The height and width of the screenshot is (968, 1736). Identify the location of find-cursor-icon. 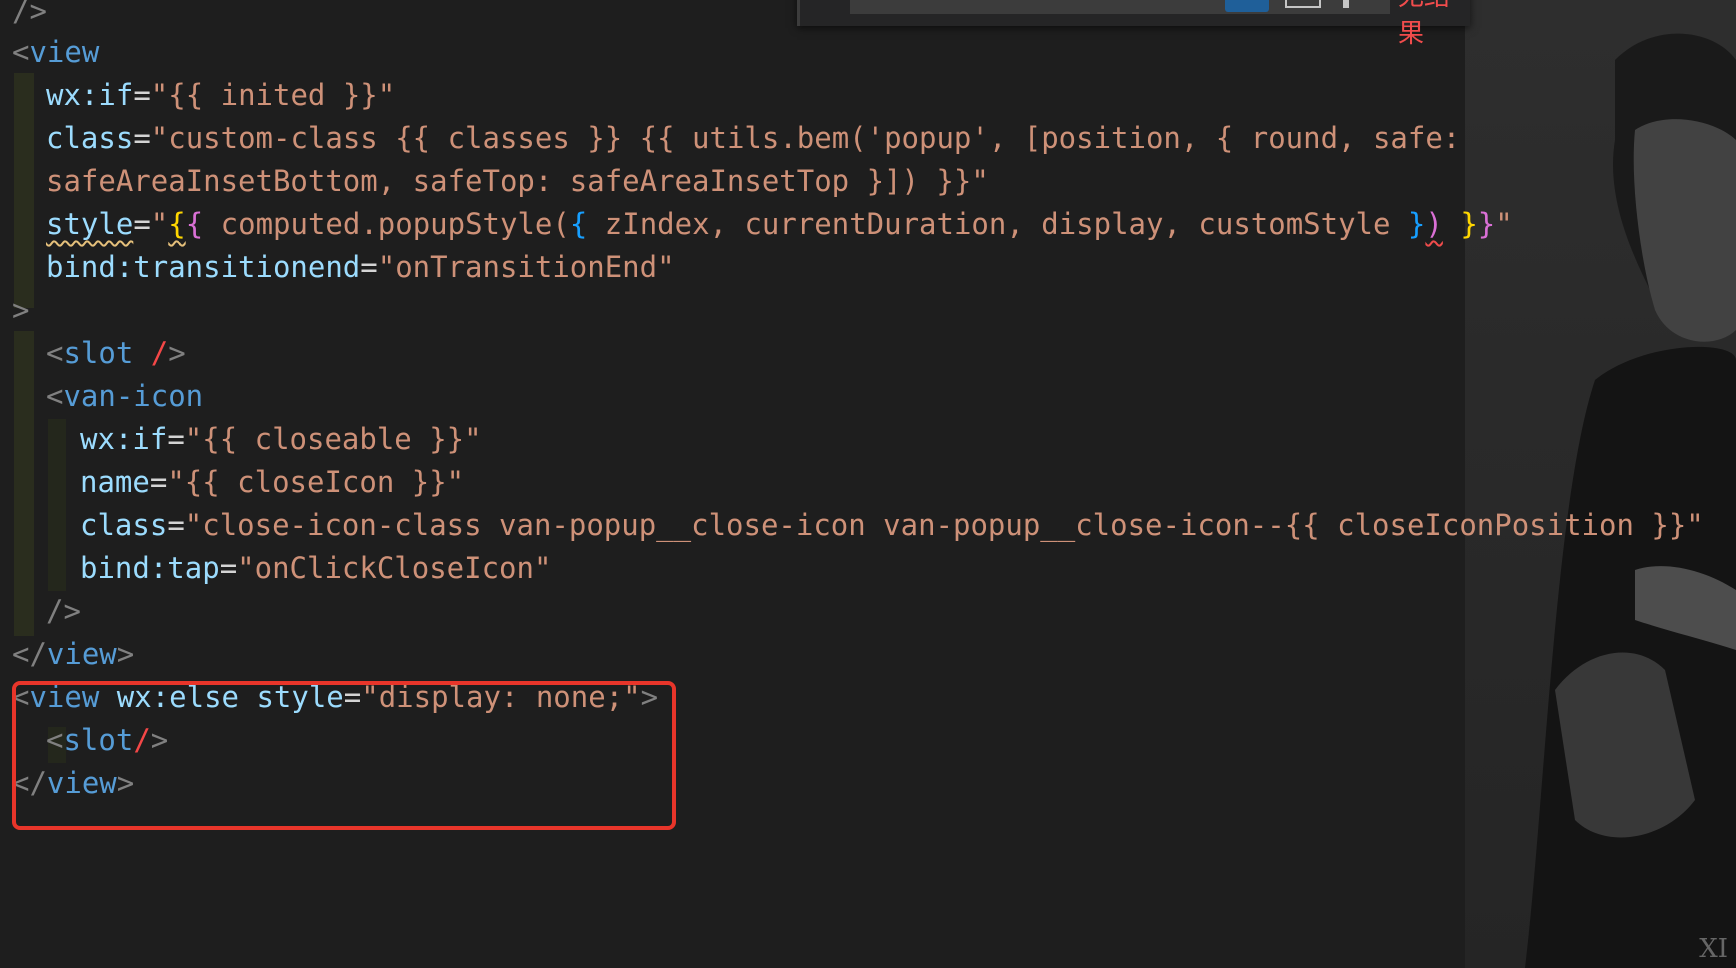
(1346, 4).